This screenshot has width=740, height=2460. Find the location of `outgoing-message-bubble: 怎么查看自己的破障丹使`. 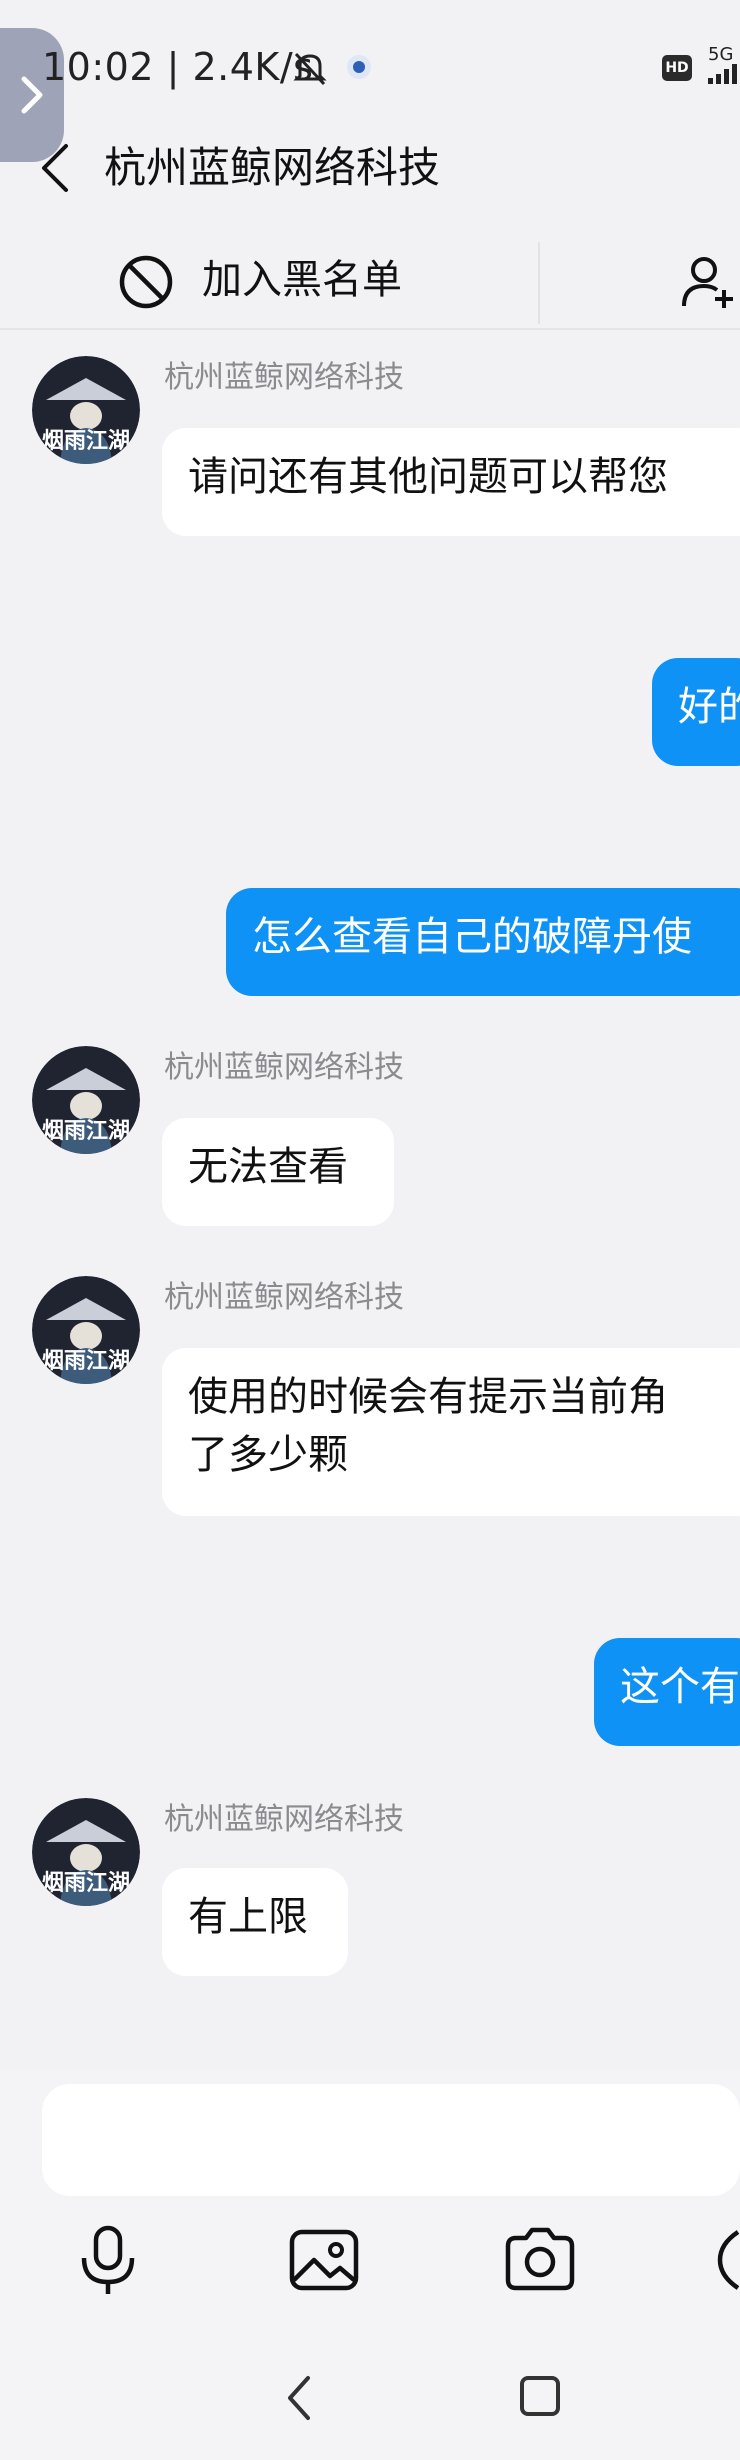

outgoing-message-bubble: 怎么查看自己的破障丹使 is located at coordinates (483, 942).